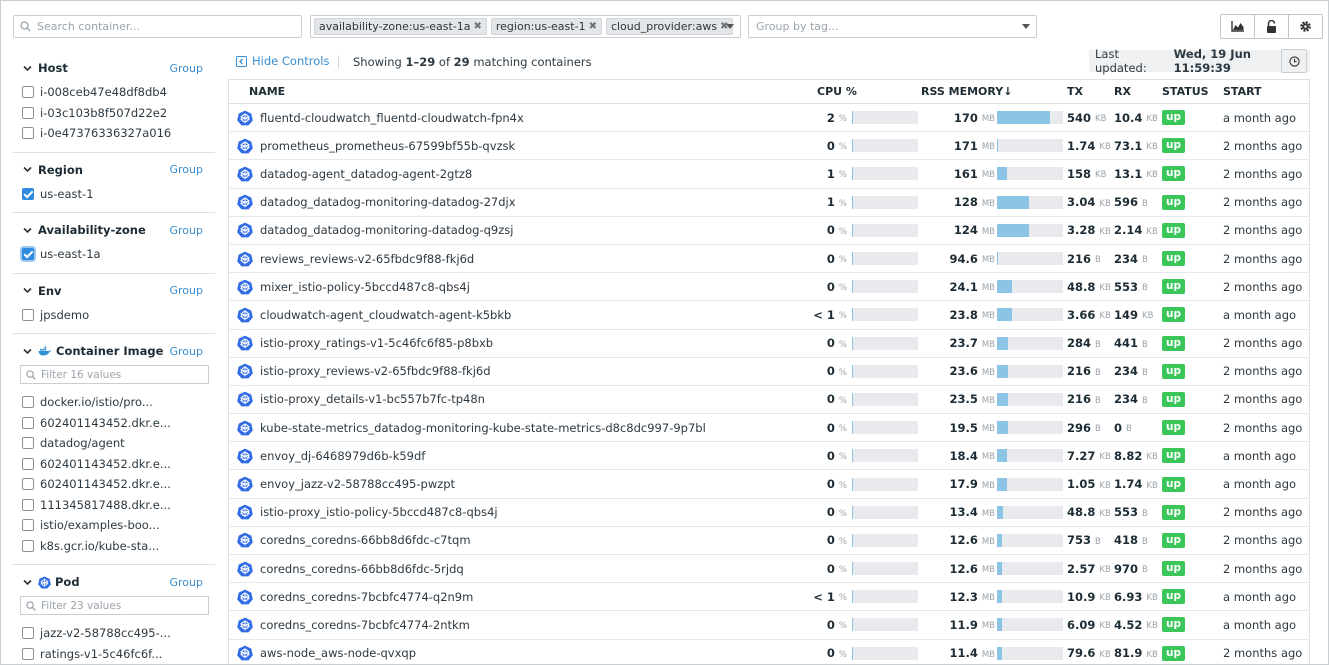 Image resolution: width=1329 pixels, height=665 pixels. I want to click on container-name: coredns_coredns-7bcbfc4774-q2n9m, so click(366, 596).